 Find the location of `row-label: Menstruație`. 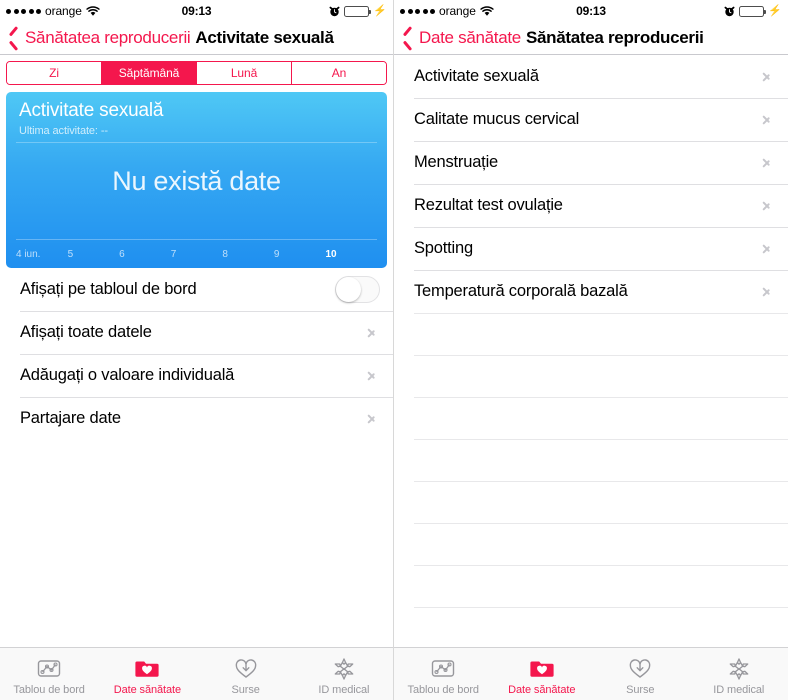

row-label: Menstruație is located at coordinates (456, 162).